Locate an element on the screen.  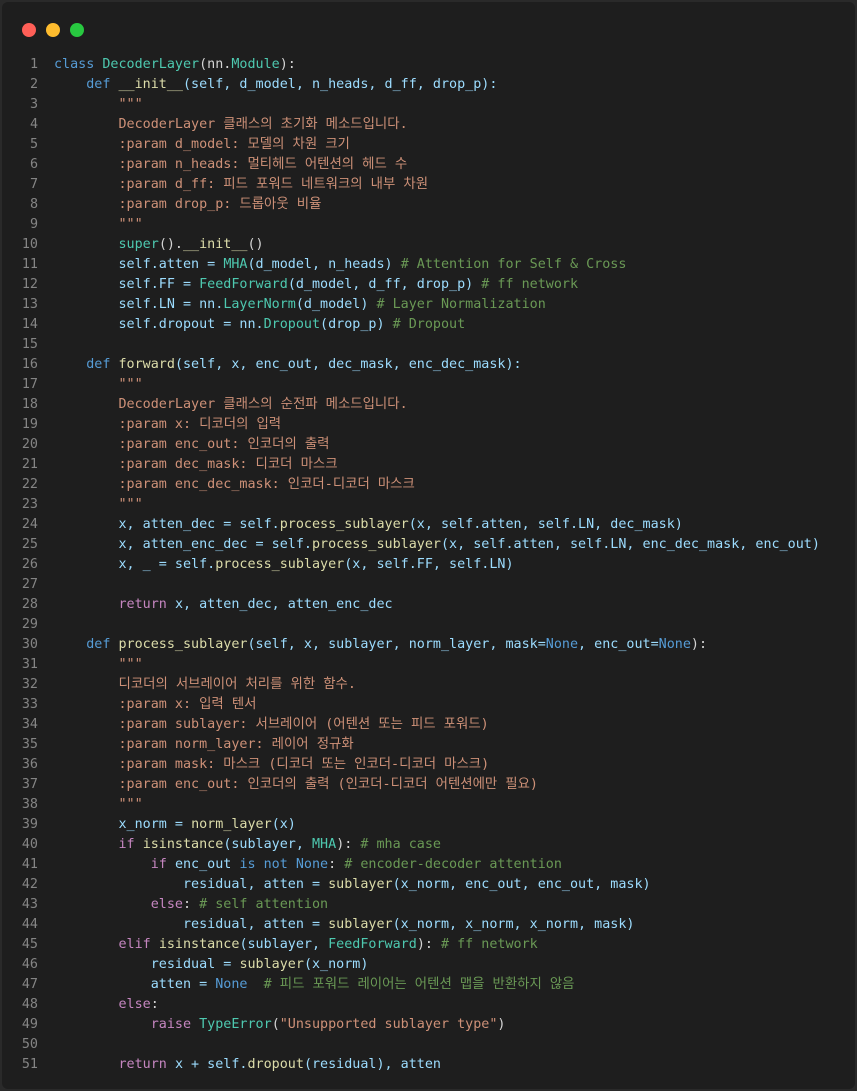
code-token: DecoderLayer is located at coordinates (151, 64).